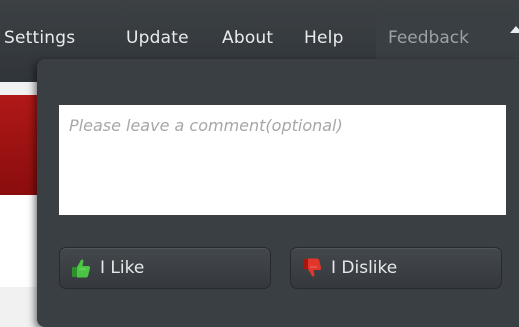 This screenshot has width=519, height=327. What do you see at coordinates (312, 267) in the screenshot?
I see `thumbs-down-icon` at bounding box center [312, 267].